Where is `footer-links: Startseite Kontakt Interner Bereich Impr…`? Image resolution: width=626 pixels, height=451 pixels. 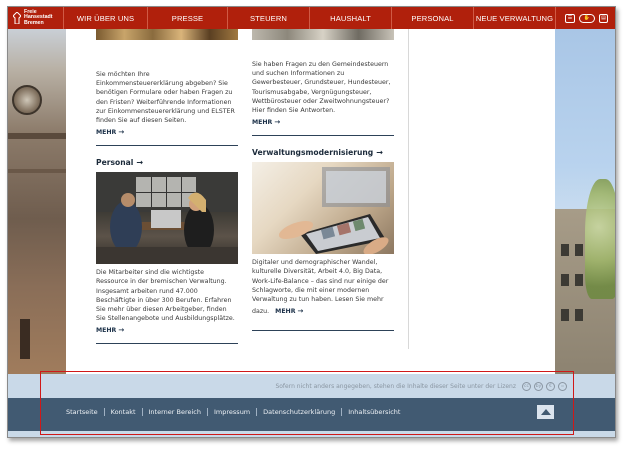
footer-links: Startseite Kontakt Interner Bereich Impr… is located at coordinates (233, 412).